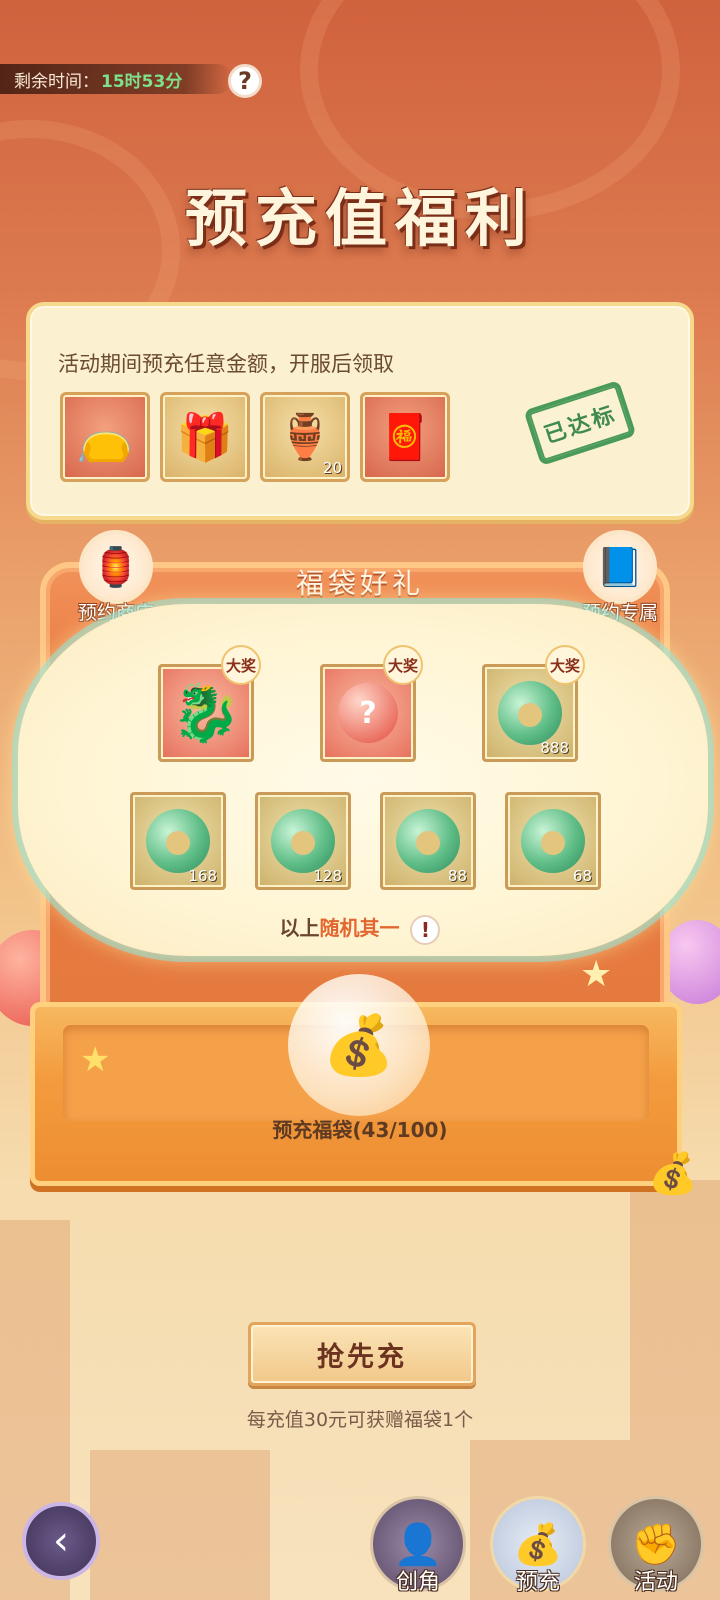 The height and width of the screenshot is (1600, 720). Describe the element at coordinates (417, 1582) in the screenshot. I see `nav-label: 创角` at that location.